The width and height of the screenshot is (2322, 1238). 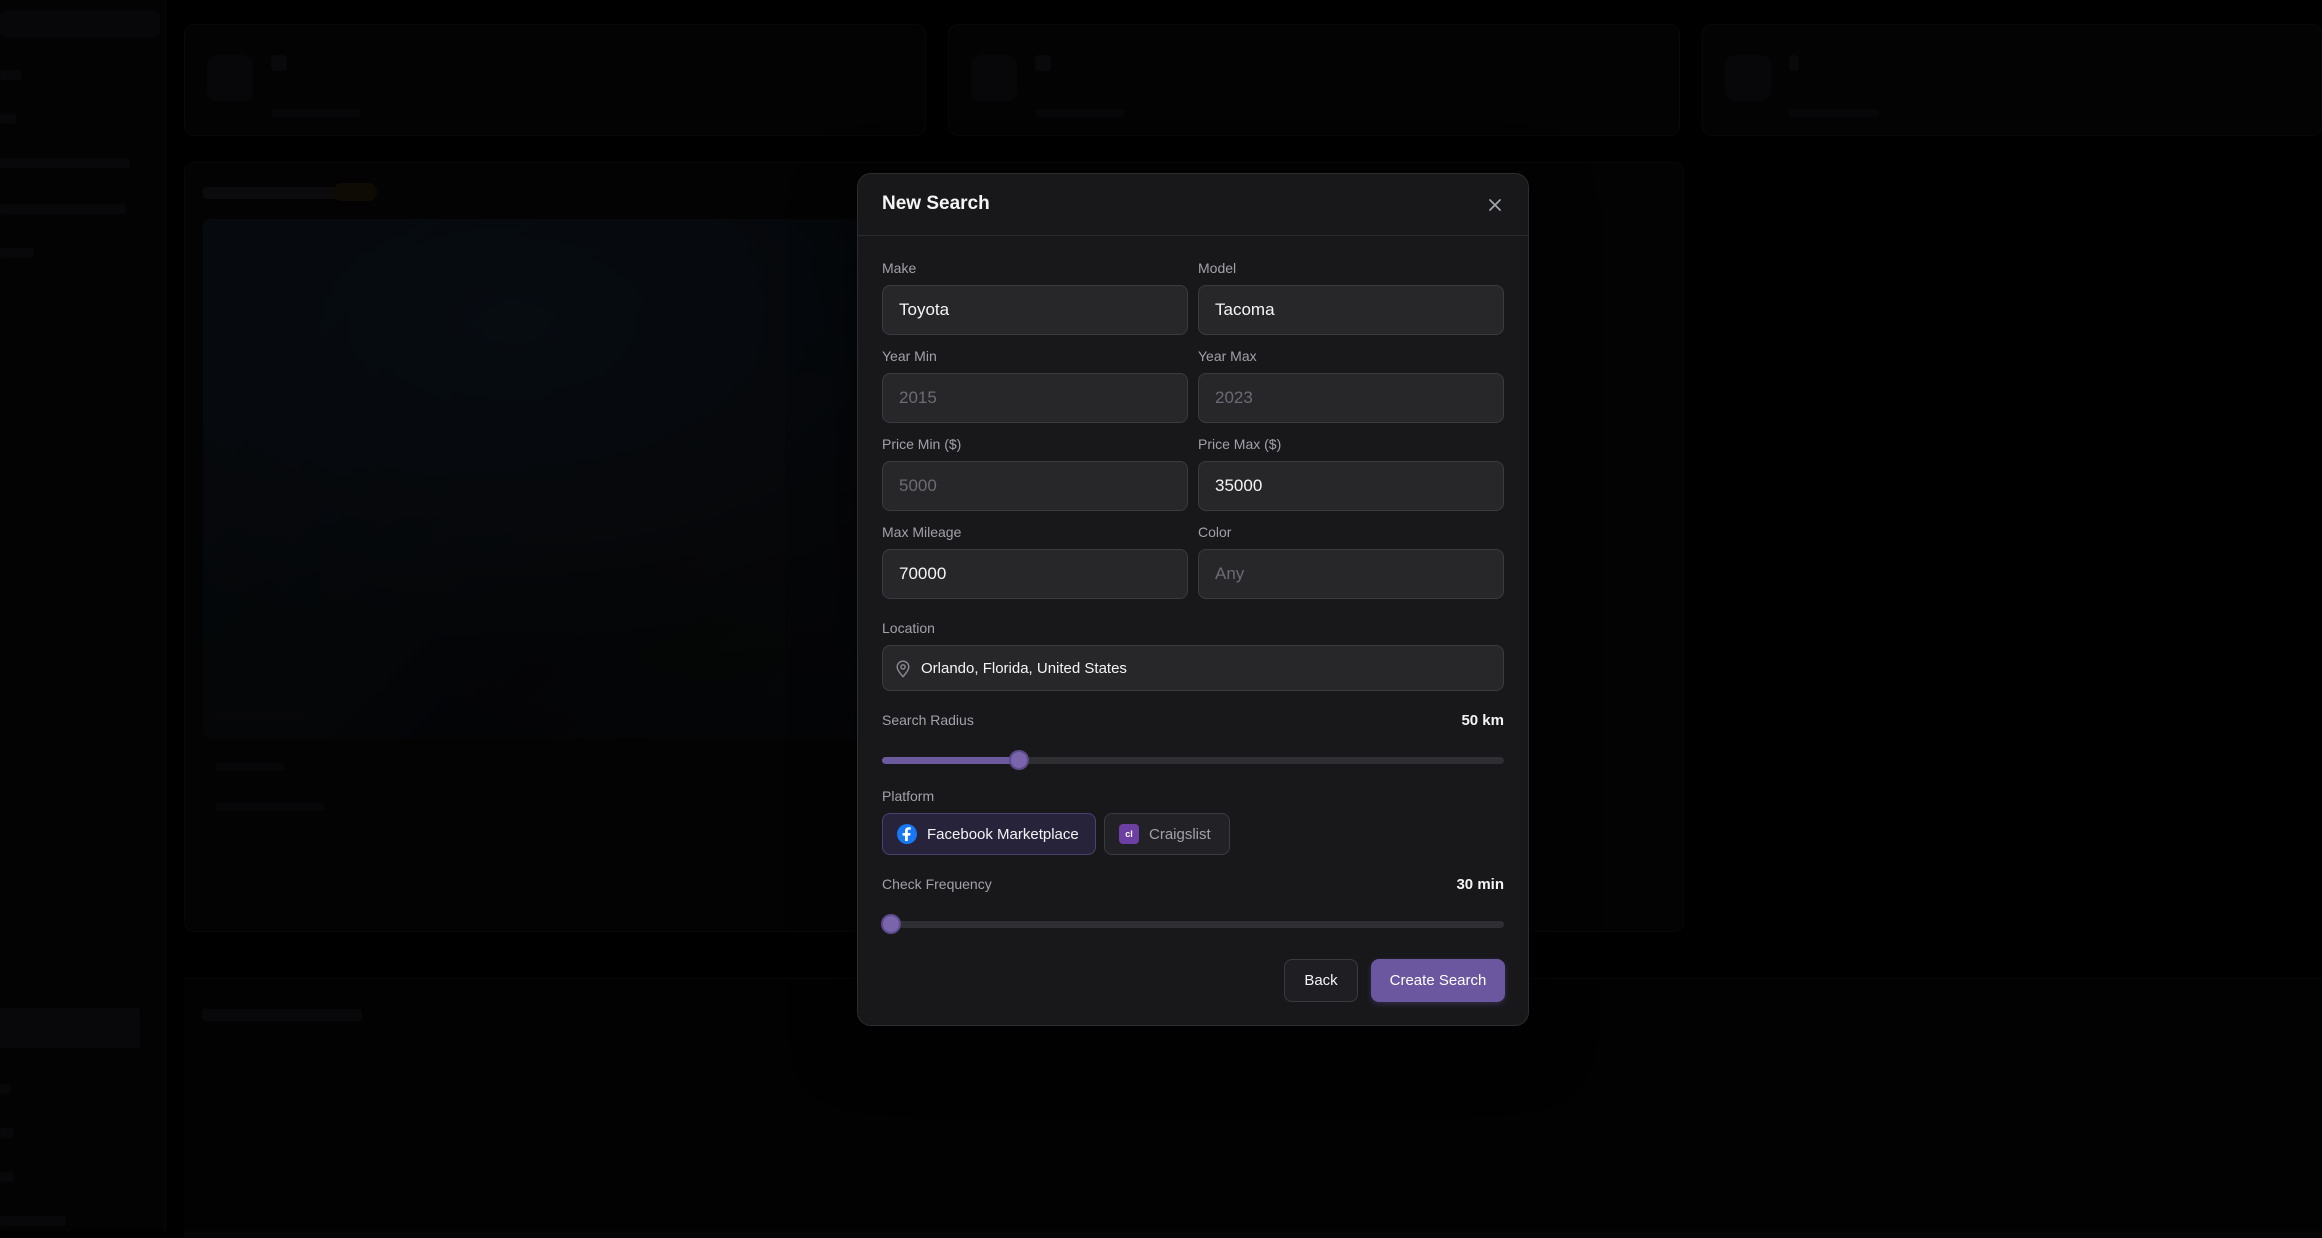 I want to click on color-input, so click(x=1351, y=574).